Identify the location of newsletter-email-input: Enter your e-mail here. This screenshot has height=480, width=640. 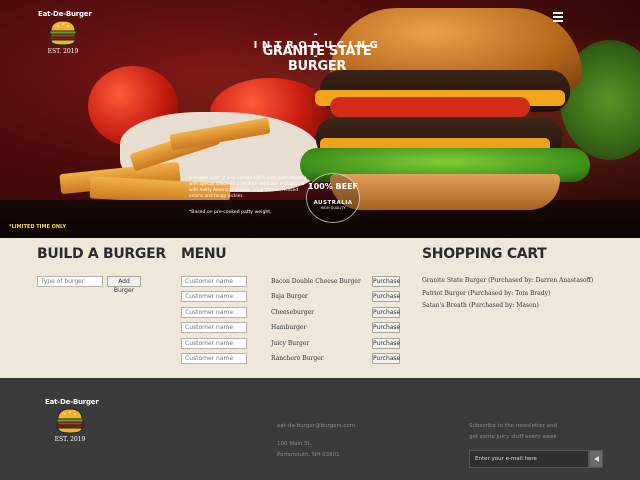
(529, 459).